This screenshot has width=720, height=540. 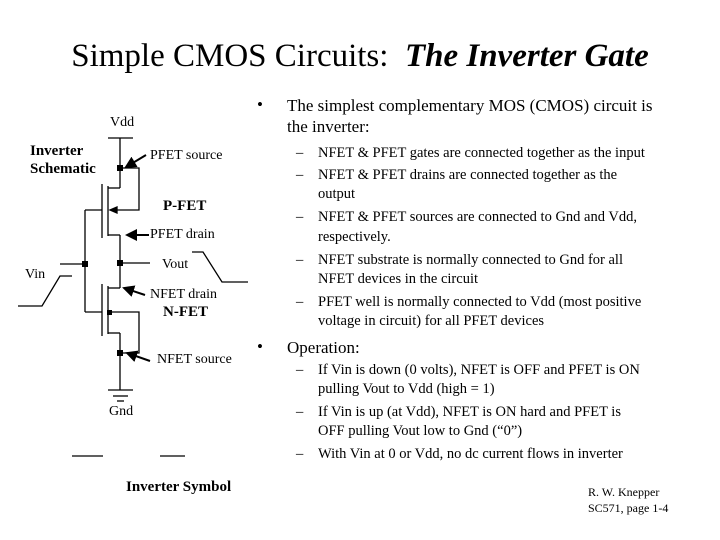 What do you see at coordinates (138, 356) in the screenshot?
I see `nfet-source-arrow` at bounding box center [138, 356].